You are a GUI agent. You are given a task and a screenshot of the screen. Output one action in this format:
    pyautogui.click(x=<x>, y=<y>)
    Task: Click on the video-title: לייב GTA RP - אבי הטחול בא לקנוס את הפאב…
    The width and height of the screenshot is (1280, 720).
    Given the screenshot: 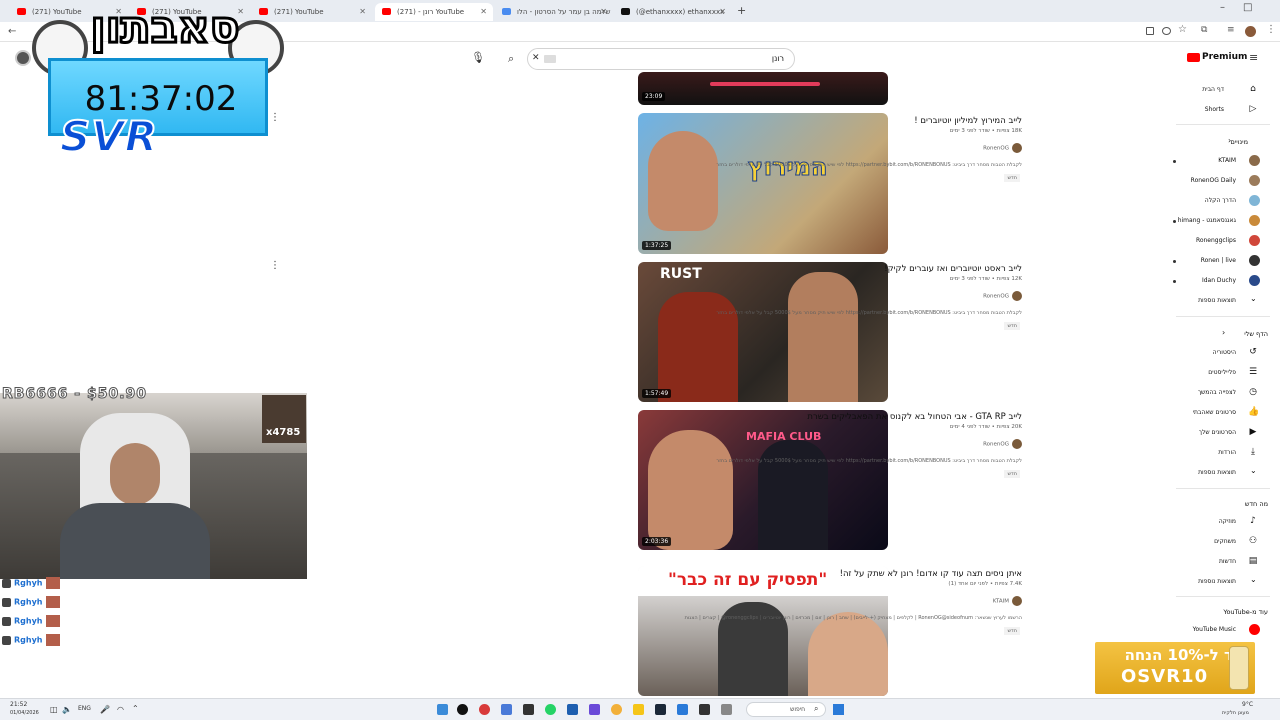 What is the action you would take?
    pyautogui.click(x=914, y=417)
    